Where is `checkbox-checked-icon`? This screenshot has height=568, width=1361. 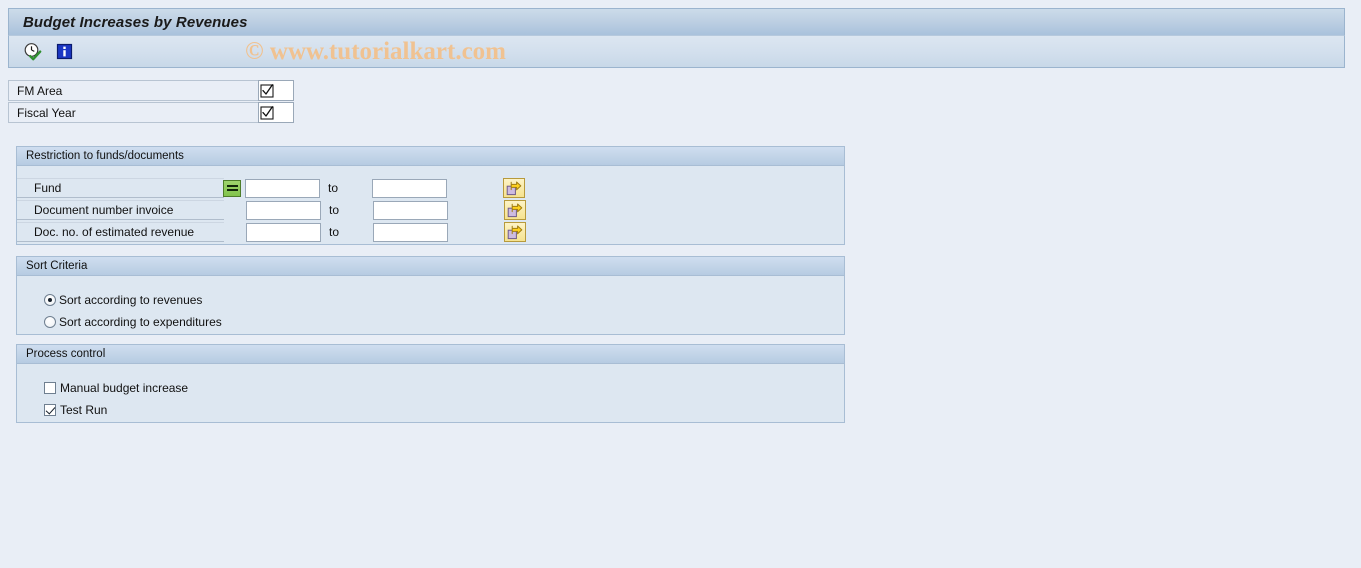 checkbox-checked-icon is located at coordinates (50, 410).